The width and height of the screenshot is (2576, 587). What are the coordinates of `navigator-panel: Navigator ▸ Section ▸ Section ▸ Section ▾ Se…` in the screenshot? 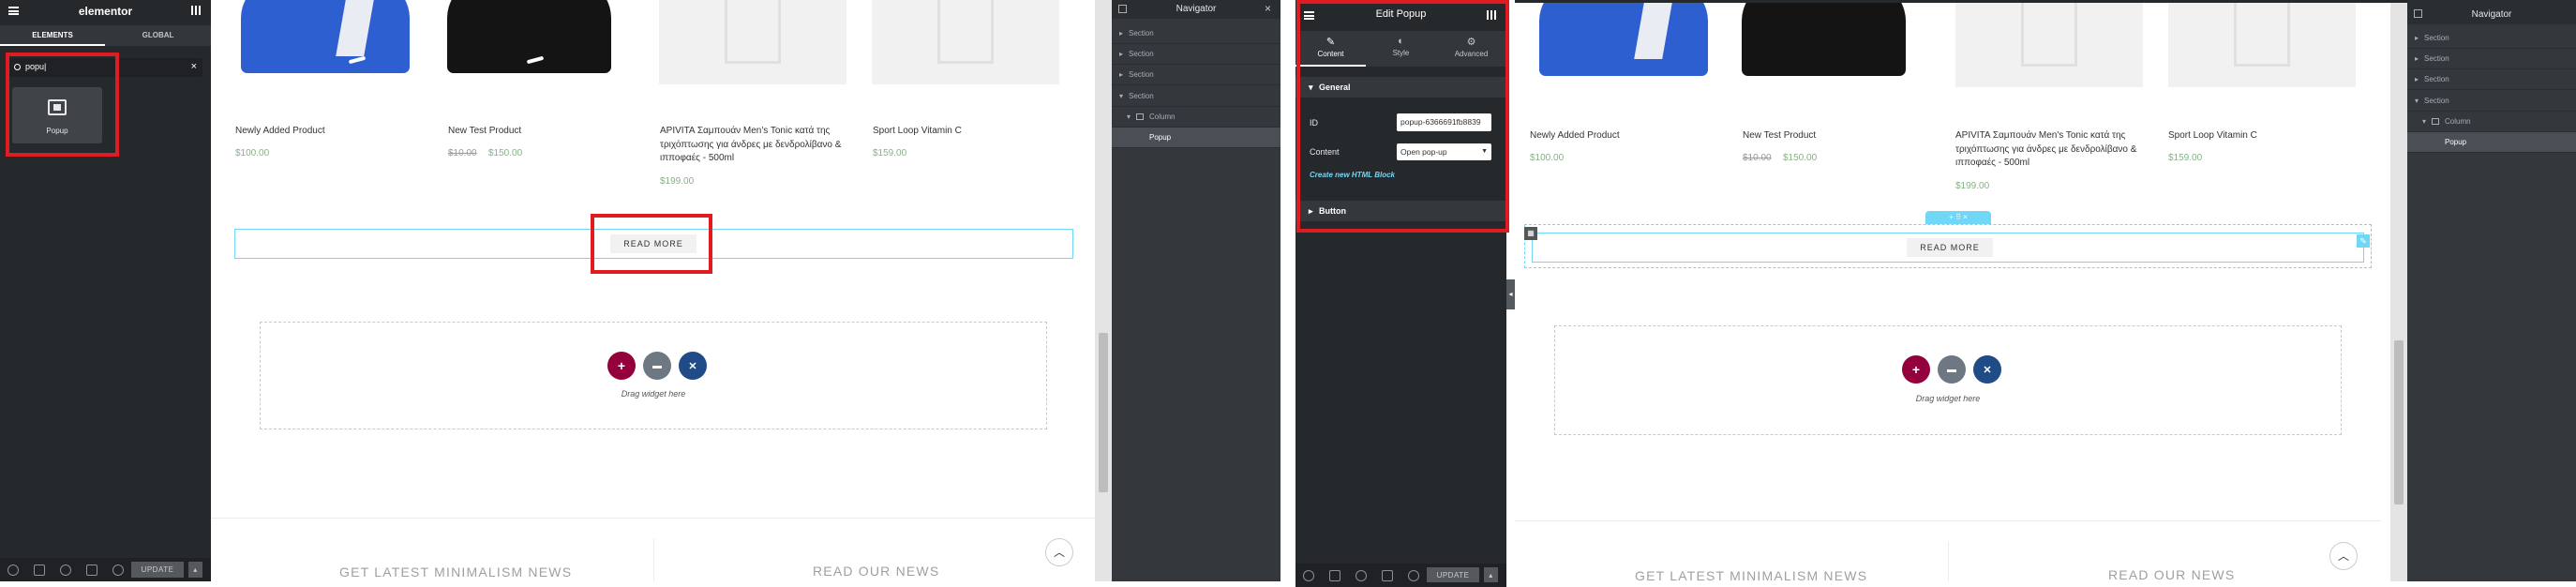 It's located at (2492, 290).